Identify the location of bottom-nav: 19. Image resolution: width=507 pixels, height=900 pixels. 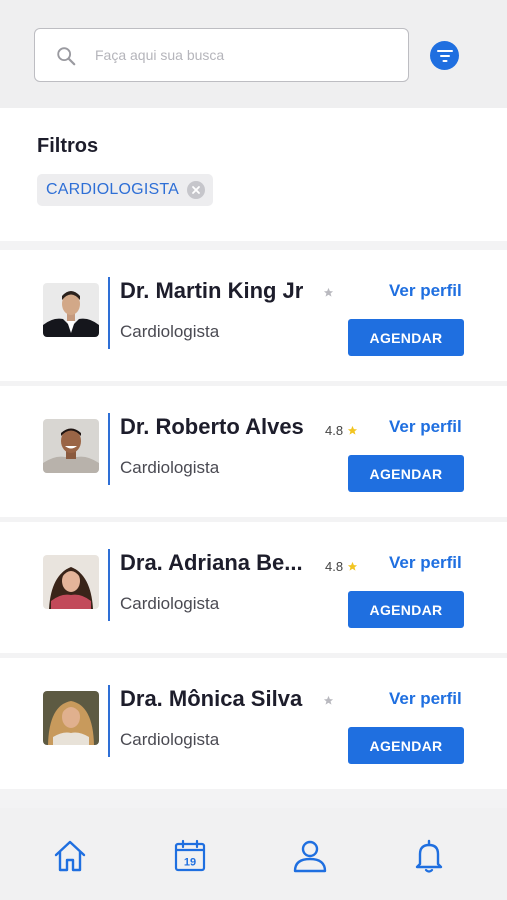
(253, 854).